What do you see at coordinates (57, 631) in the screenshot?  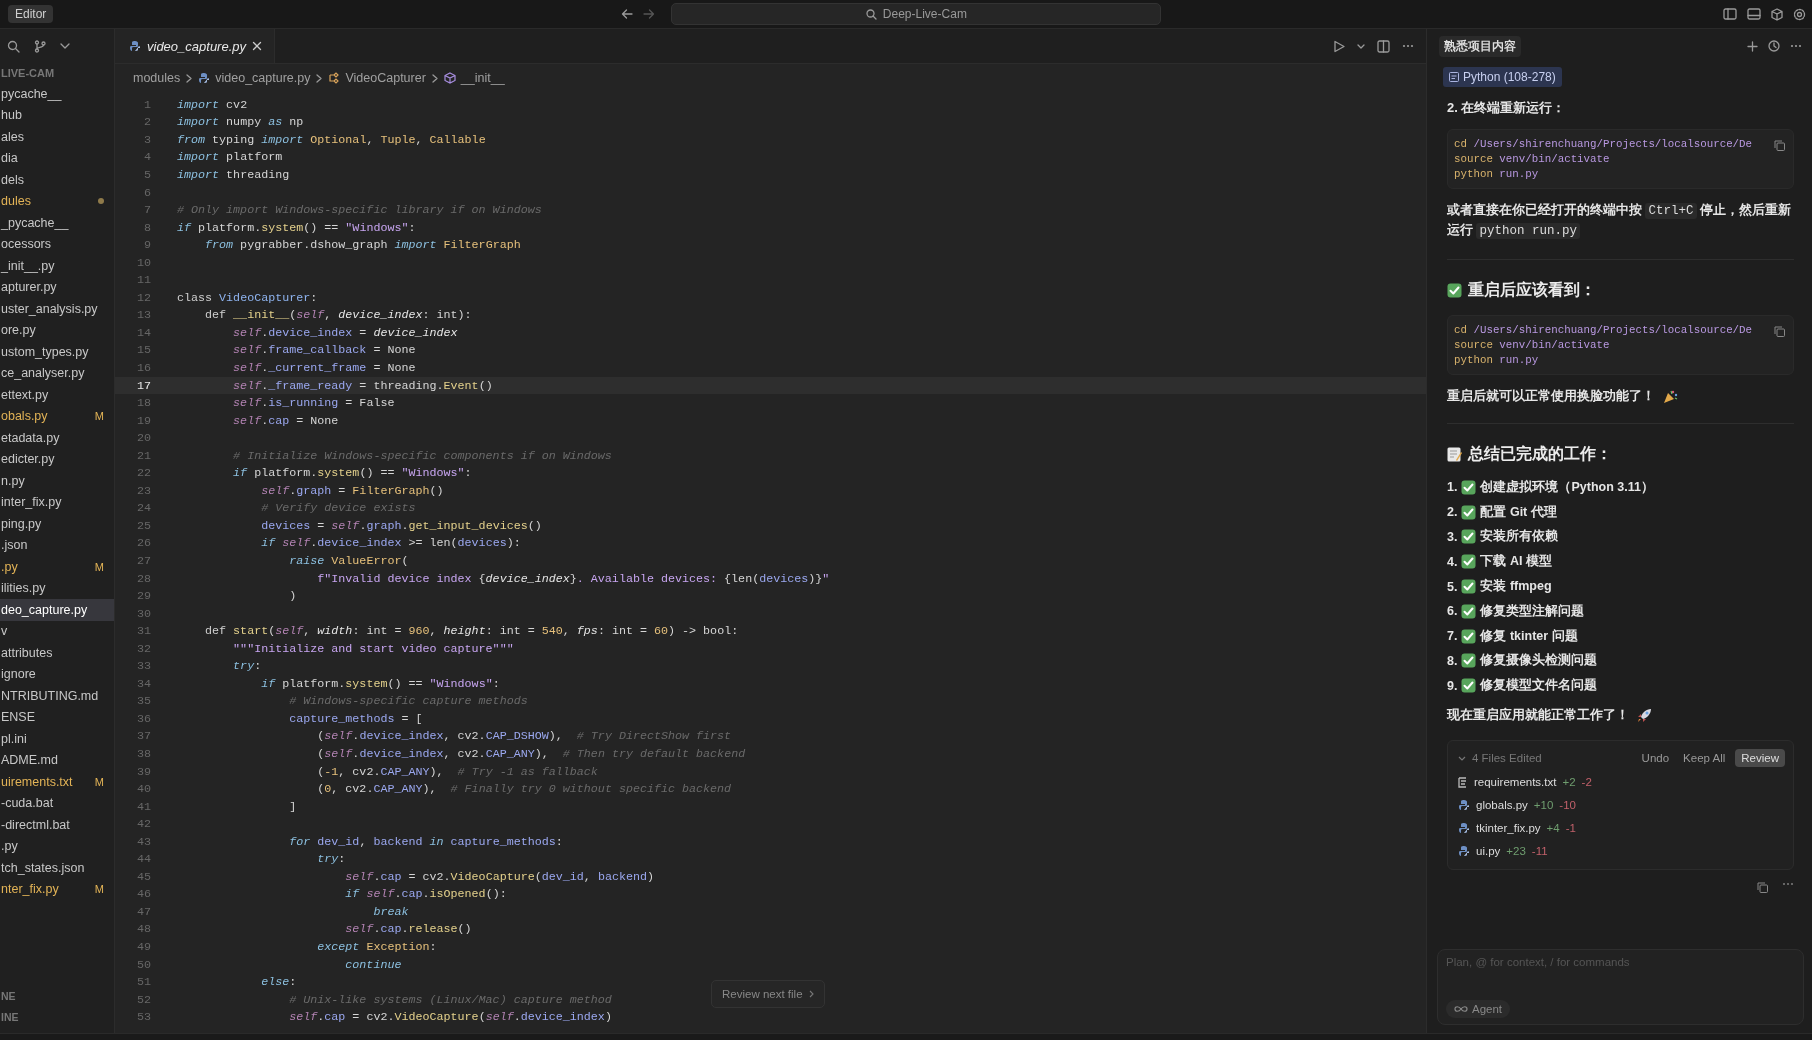 I see `file-item: v` at bounding box center [57, 631].